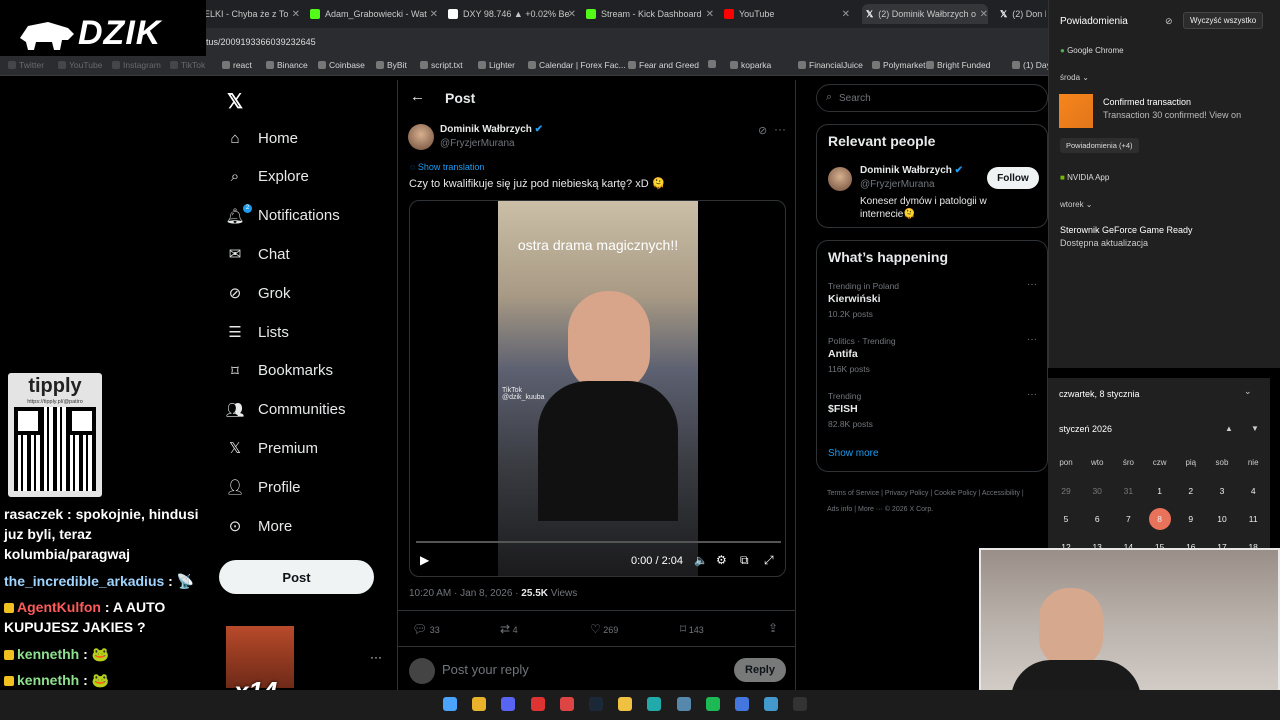 This screenshot has height=720, width=1280. I want to click on windows-start-icon, so click(450, 704).